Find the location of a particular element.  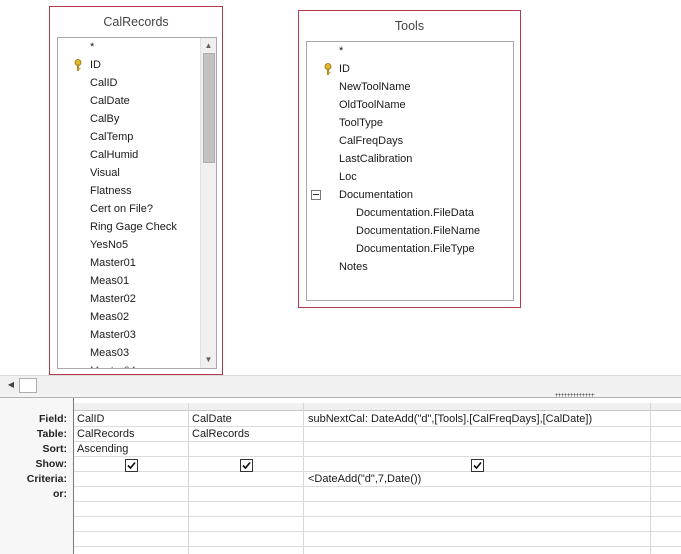

splitter-grip-icon is located at coordinates (575, 395).